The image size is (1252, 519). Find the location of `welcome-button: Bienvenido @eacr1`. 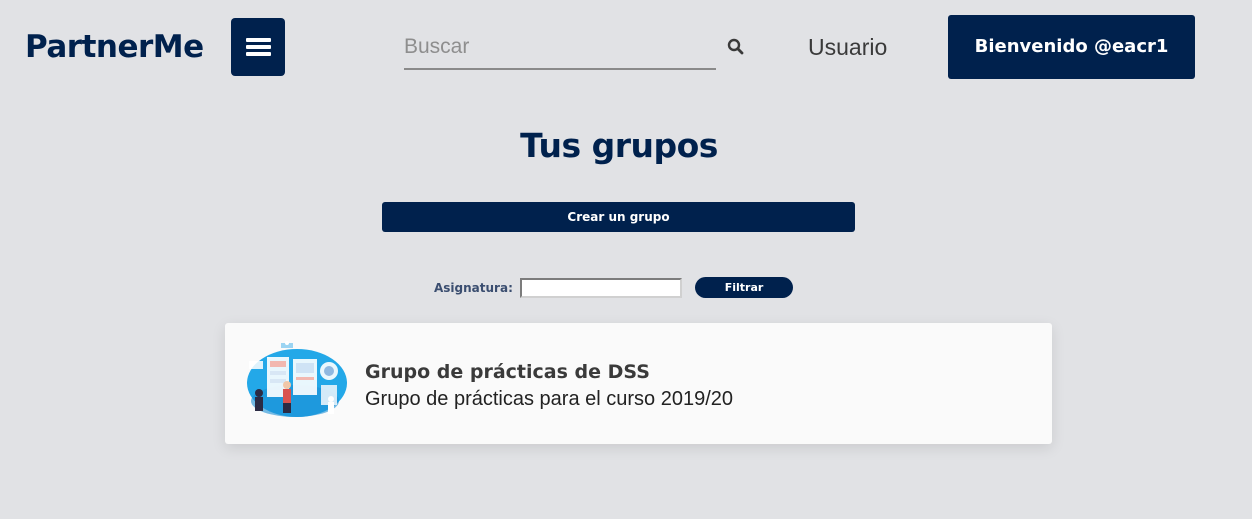

welcome-button: Bienvenido @eacr1 is located at coordinates (1071, 47).